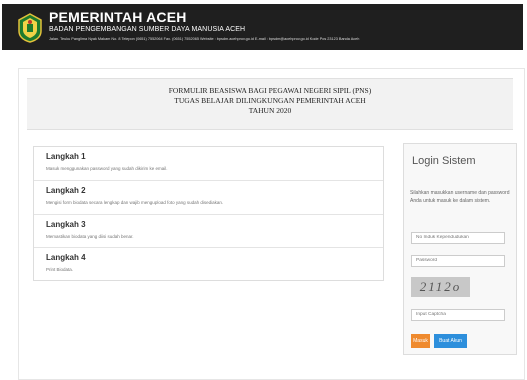  Describe the element at coordinates (444, 161) in the screenshot. I see `login-title: Login Sistem` at that location.